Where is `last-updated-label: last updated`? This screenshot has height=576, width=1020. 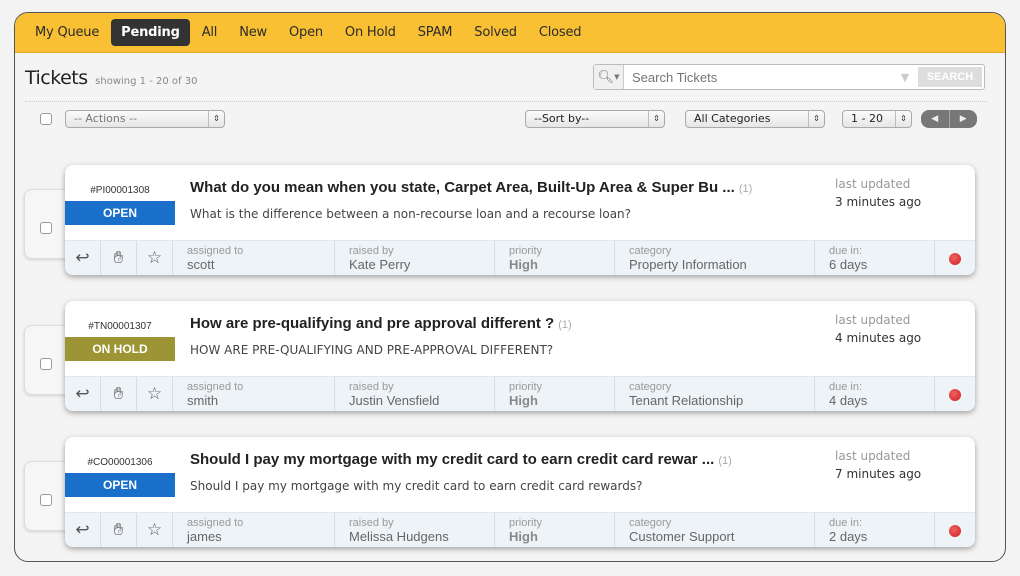
last-updated-label: last updated is located at coordinates (873, 184).